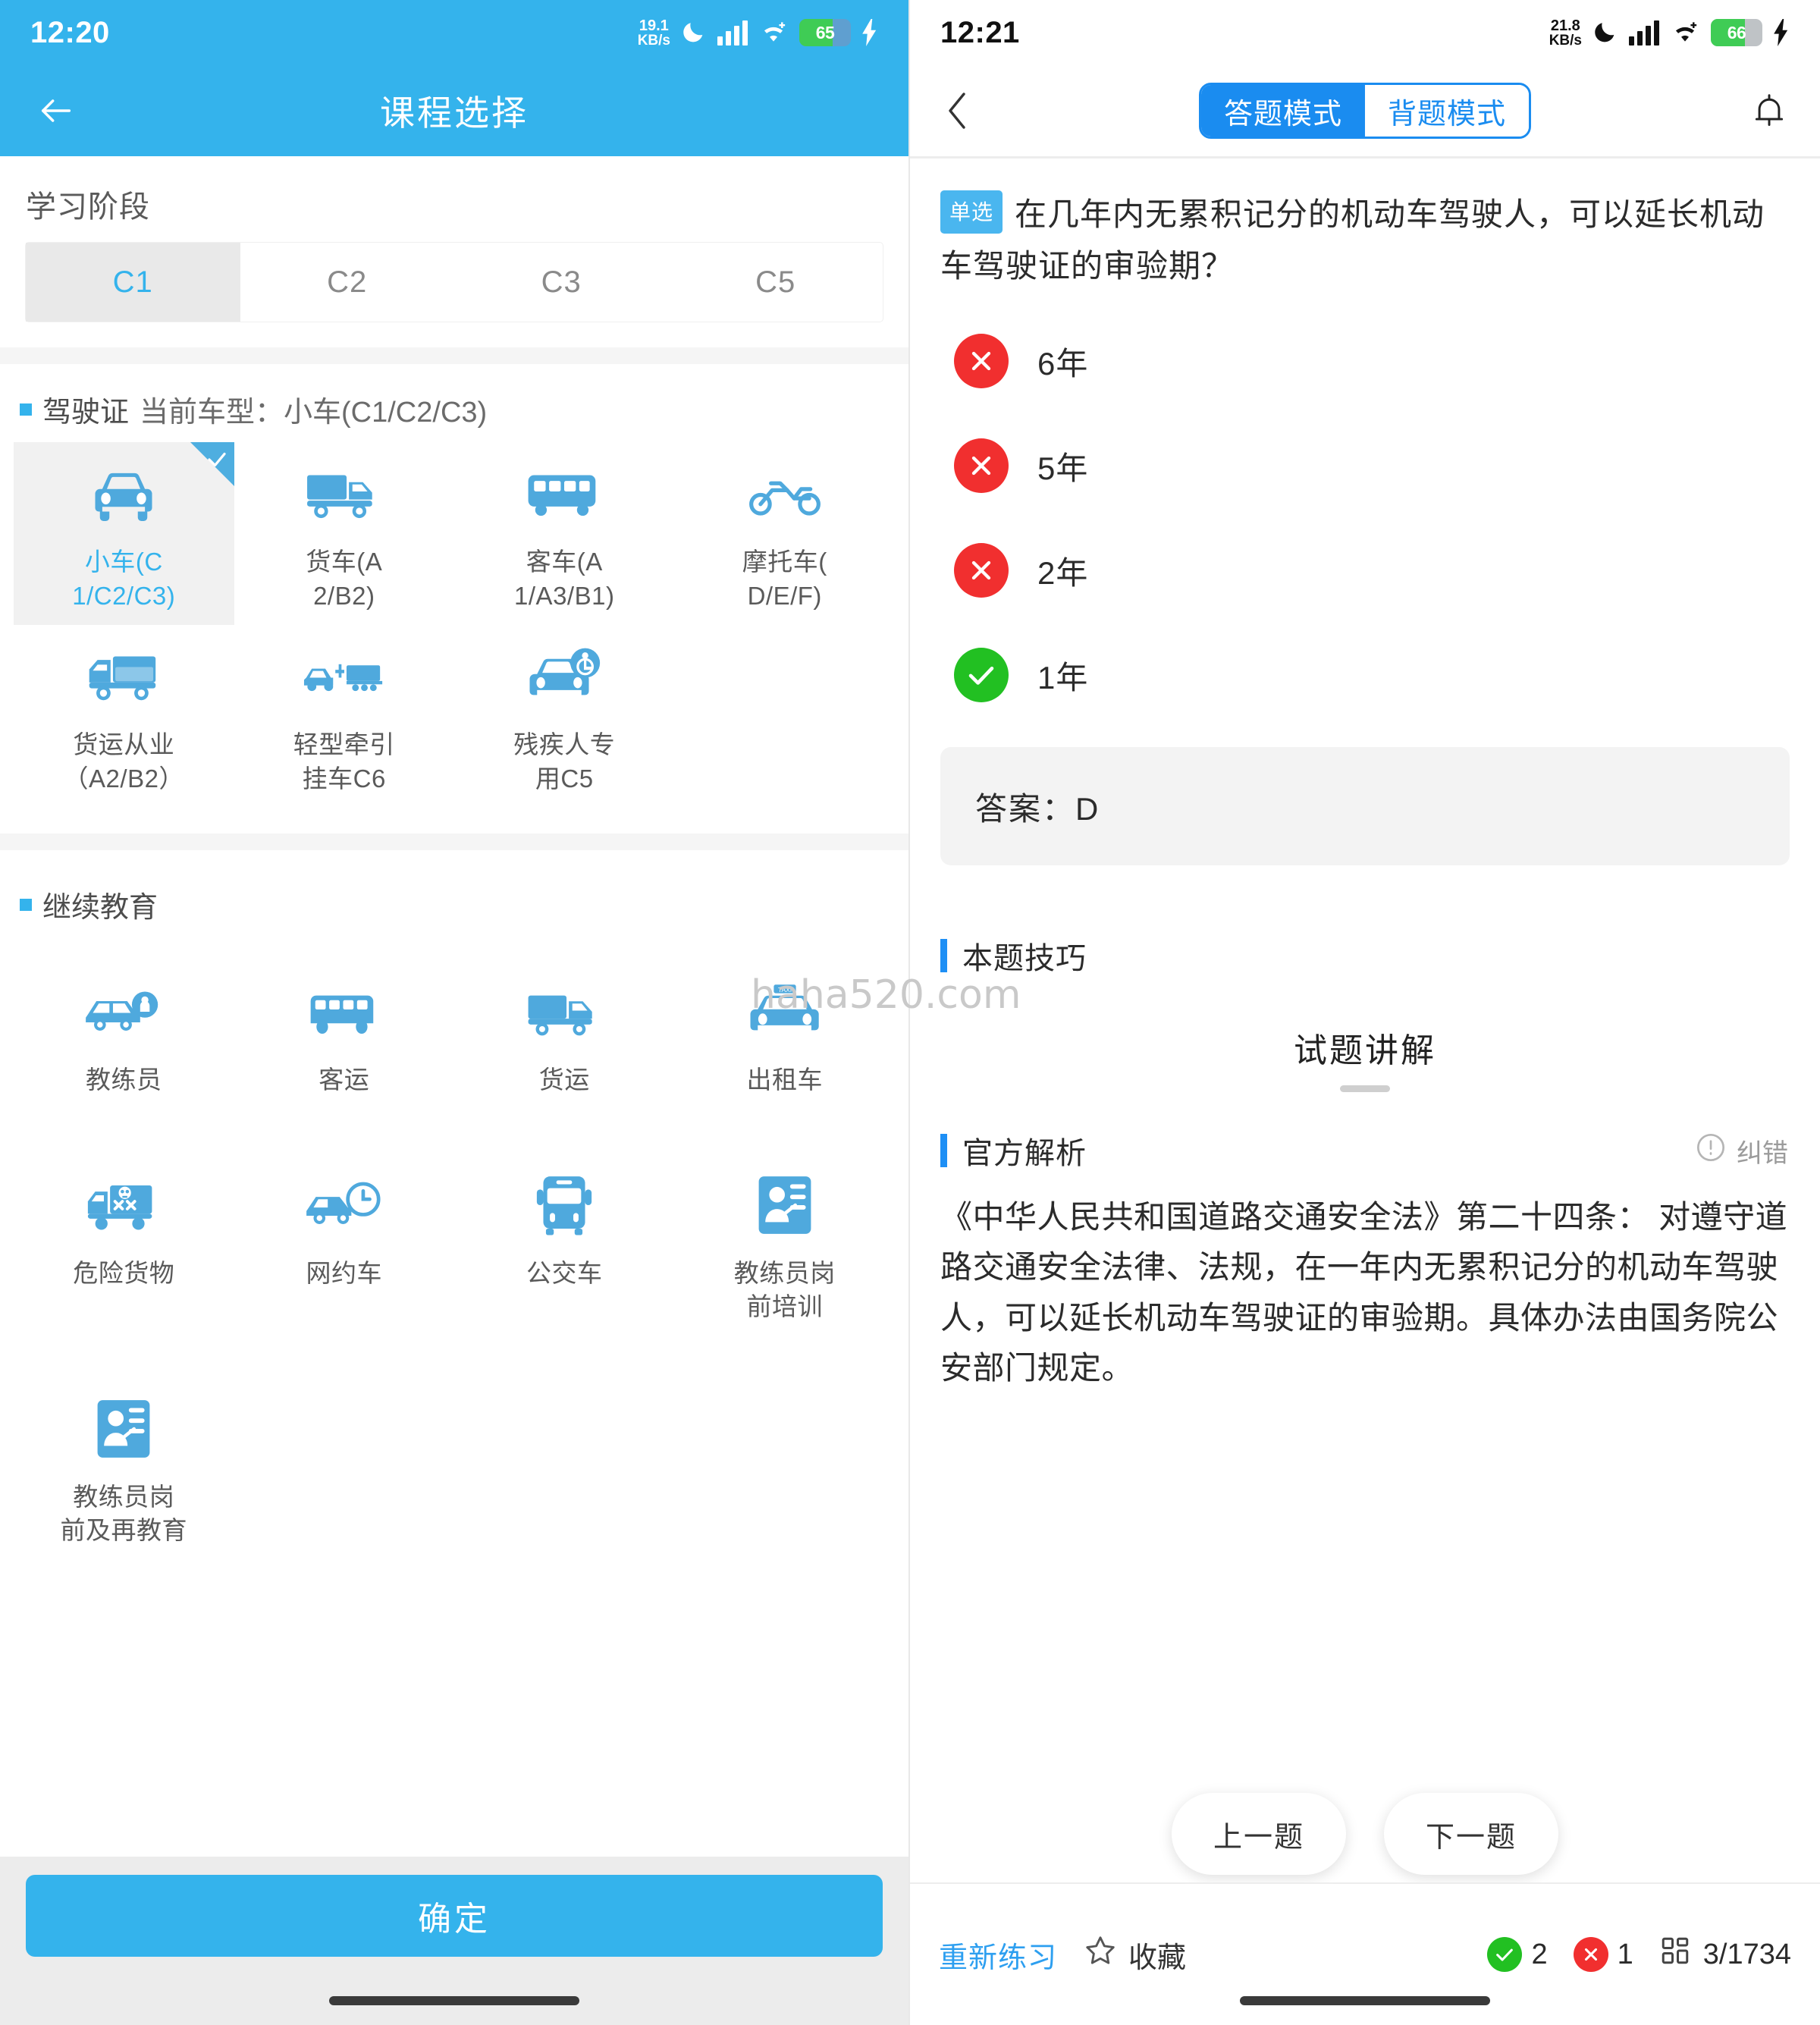  I want to click on status-clock: 12:20, so click(70, 32).